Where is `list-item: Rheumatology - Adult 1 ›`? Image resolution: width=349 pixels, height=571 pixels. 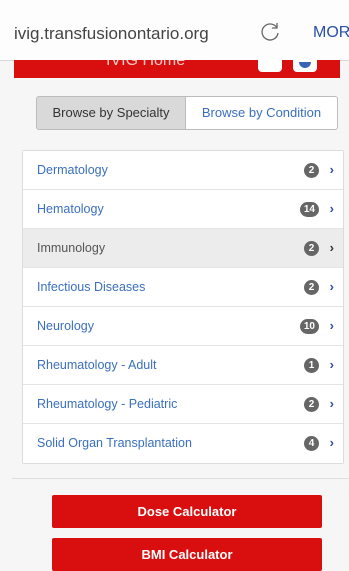
list-item: Rheumatology - Adult 1 › is located at coordinates (183, 365).